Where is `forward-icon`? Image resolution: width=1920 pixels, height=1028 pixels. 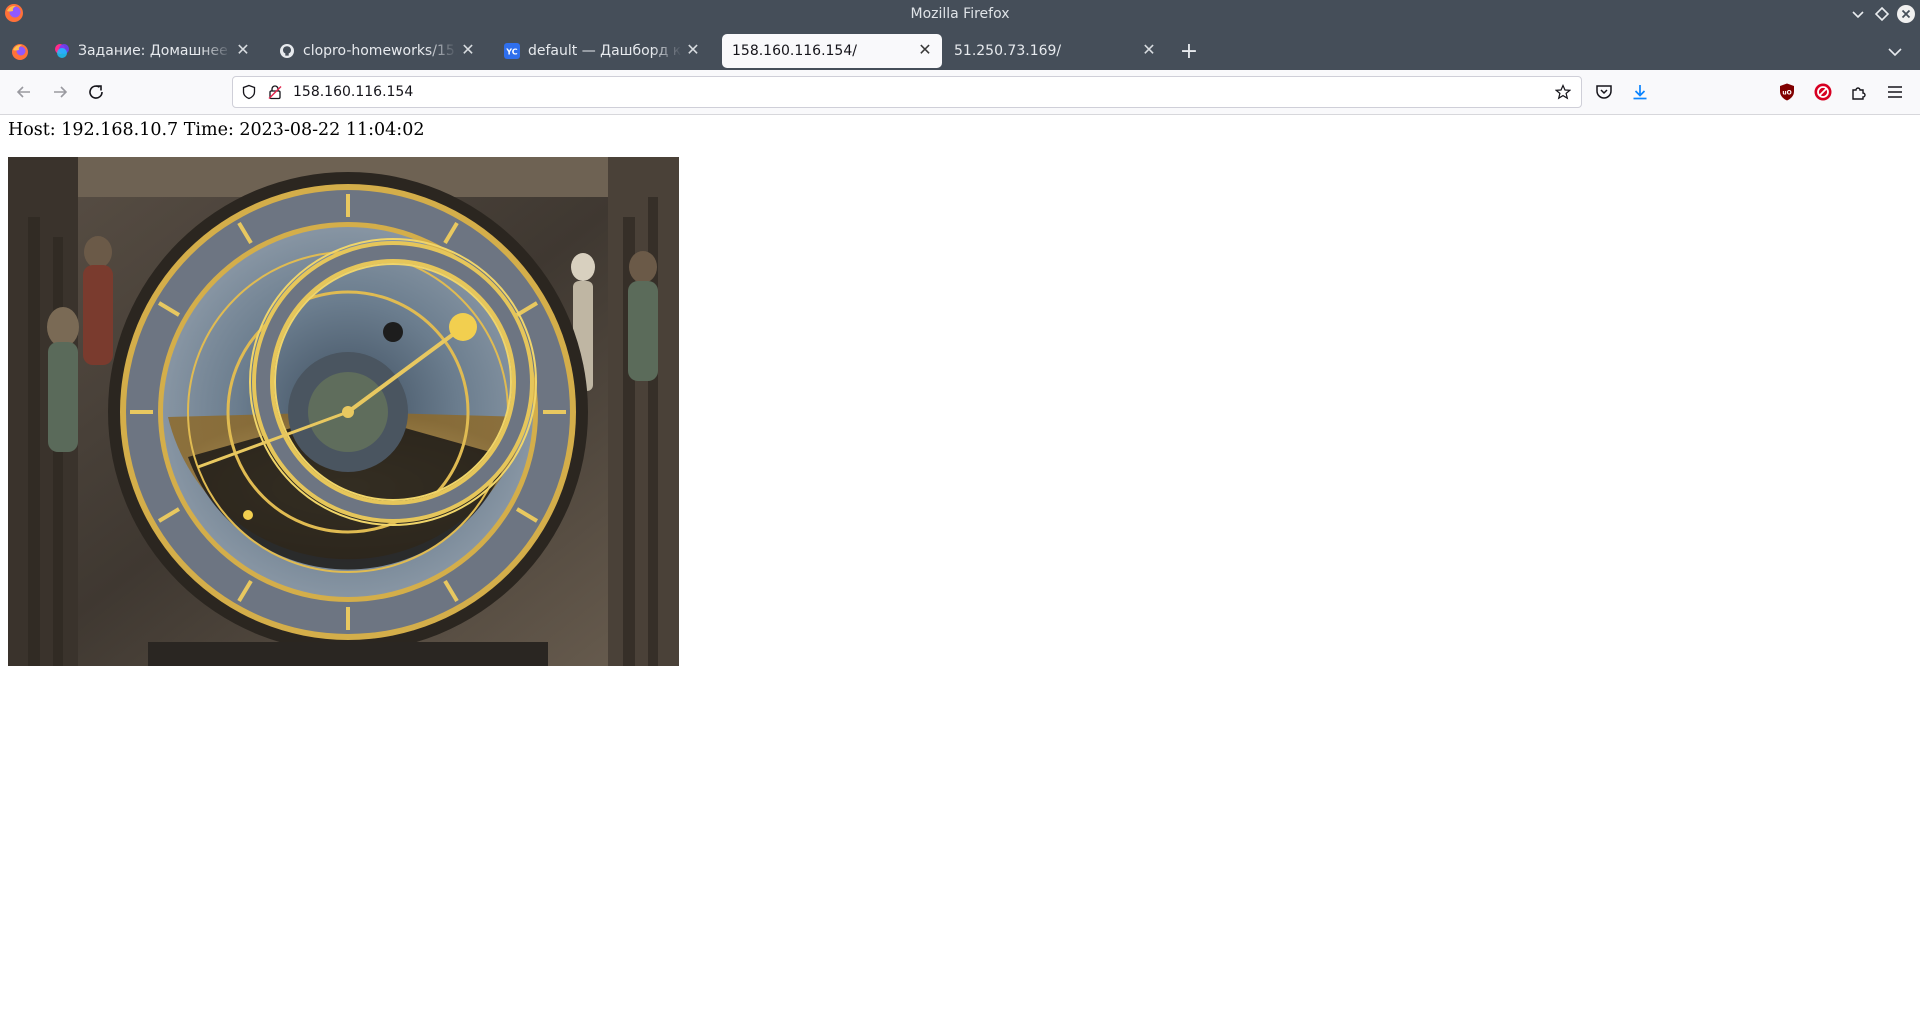 forward-icon is located at coordinates (60, 92).